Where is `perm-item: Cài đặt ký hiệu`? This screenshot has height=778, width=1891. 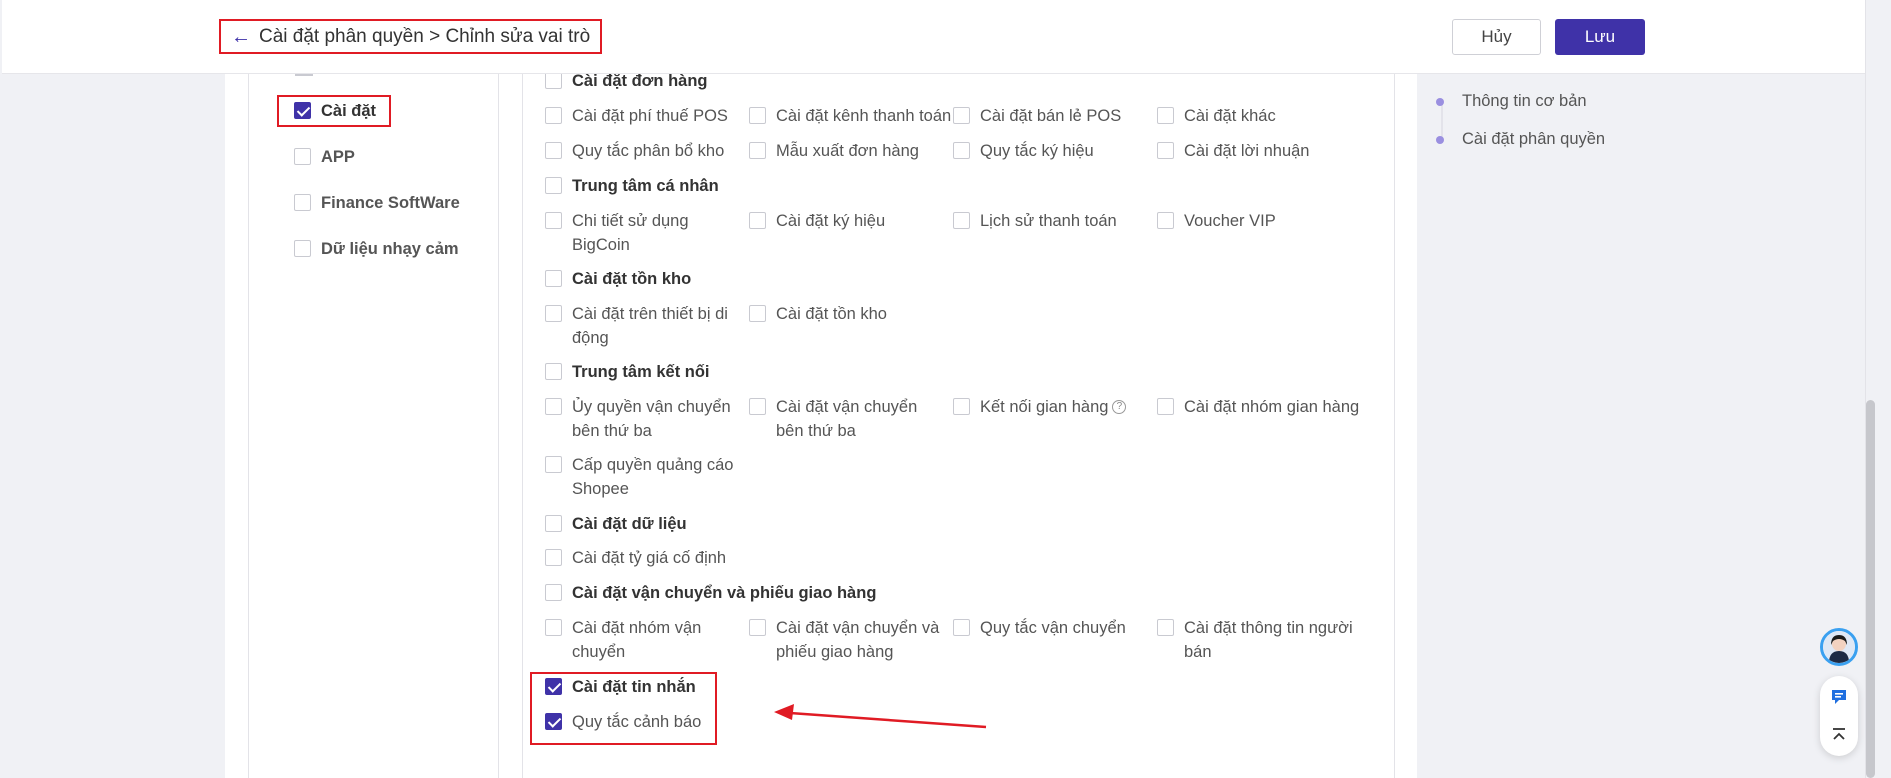 perm-item: Cài đặt ký hiệu is located at coordinates (817, 221).